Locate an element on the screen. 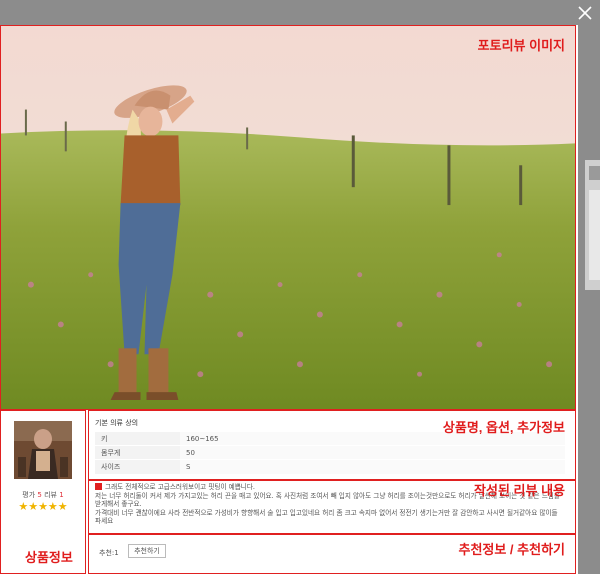 The width and height of the screenshot is (600, 574). option-value: S is located at coordinates (372, 466).